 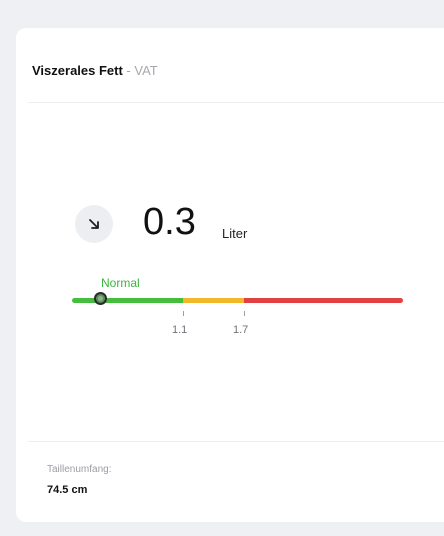 What do you see at coordinates (127, 300) in the screenshot?
I see `scale-segment-normal` at bounding box center [127, 300].